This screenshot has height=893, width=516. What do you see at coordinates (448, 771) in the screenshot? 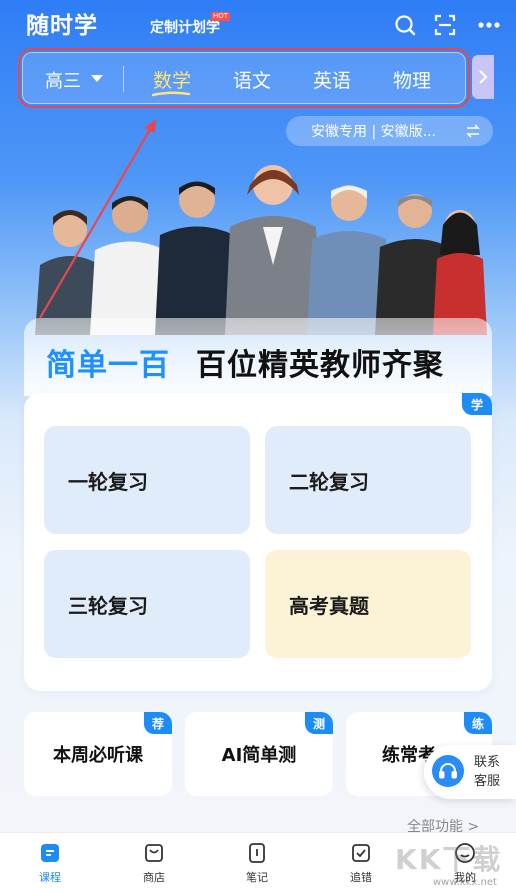
I see `headset-icon` at bounding box center [448, 771].